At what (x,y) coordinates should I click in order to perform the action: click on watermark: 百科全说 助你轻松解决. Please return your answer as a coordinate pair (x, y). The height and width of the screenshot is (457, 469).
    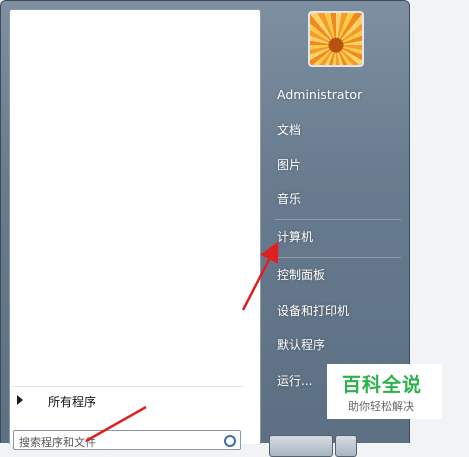
    Looking at the image, I should click on (384, 391).